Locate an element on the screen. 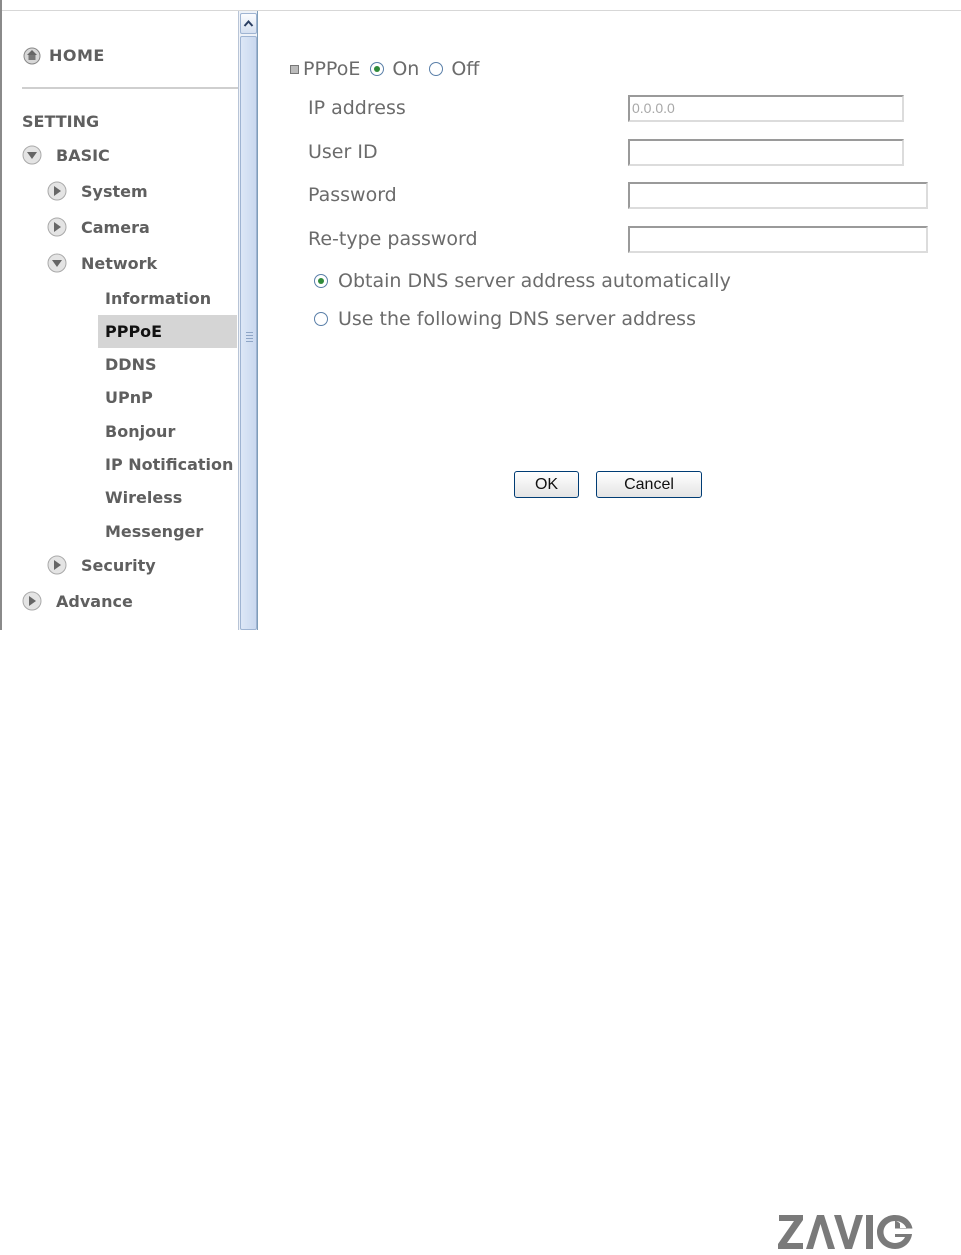 The height and width of the screenshot is (1255, 961). sidebar-divider is located at coordinates (130, 88).